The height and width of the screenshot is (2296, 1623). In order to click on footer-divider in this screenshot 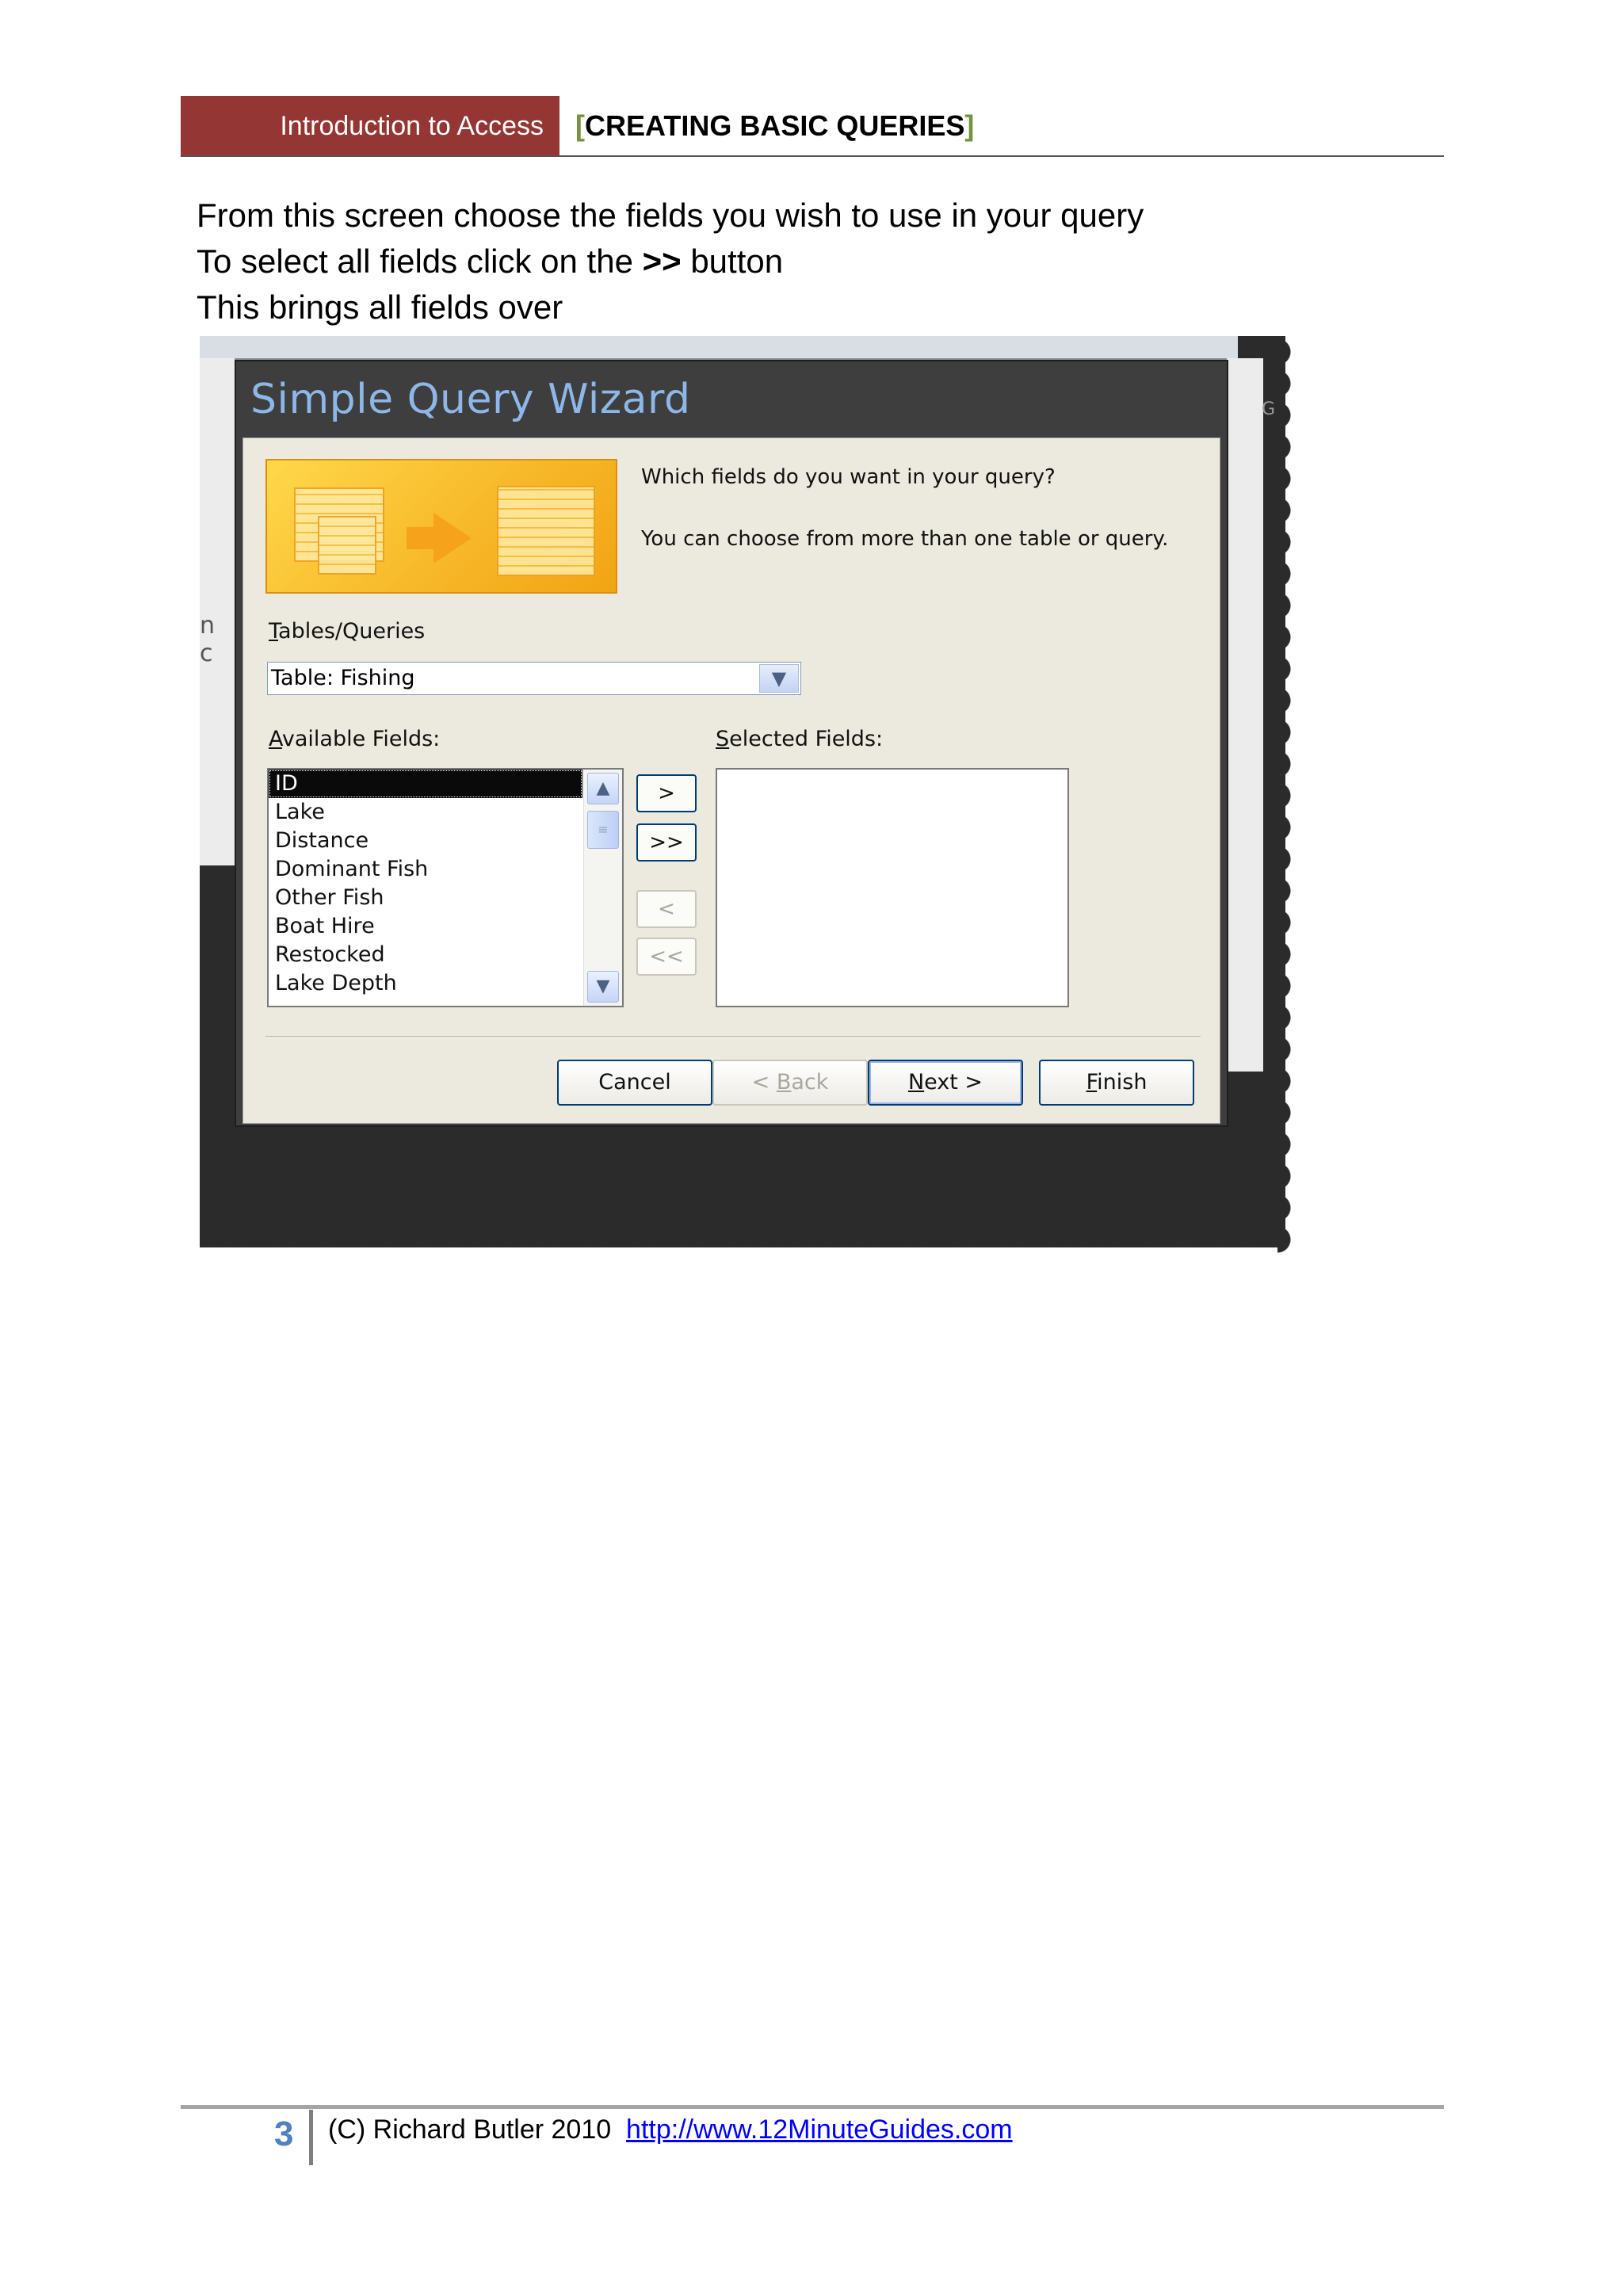, I will do `click(311, 2137)`.